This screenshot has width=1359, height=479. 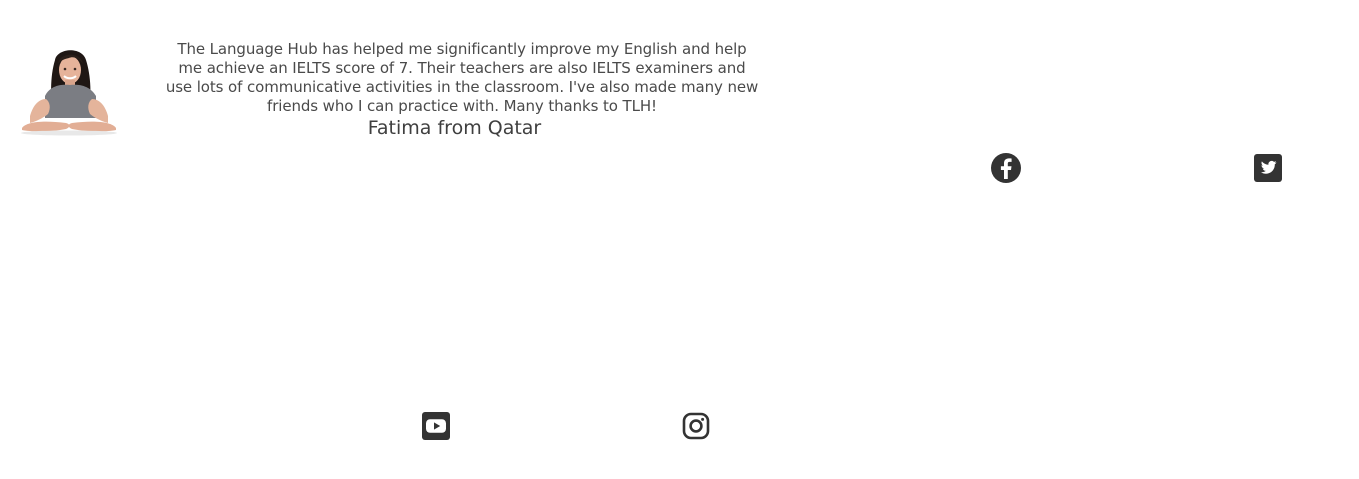 I want to click on instagram-icon, so click(x=696, y=426).